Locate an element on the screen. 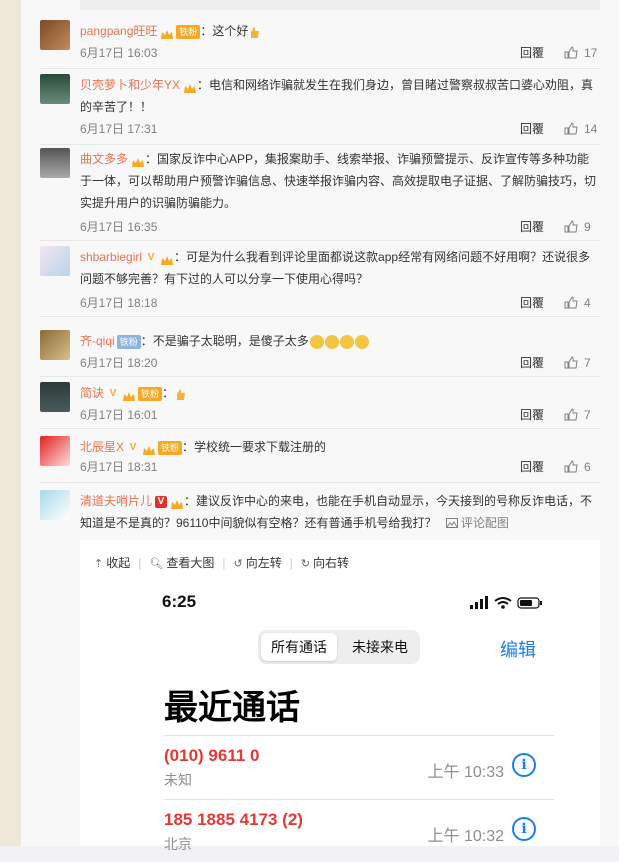  username-link: 贝壳萝卜和少年YX is located at coordinates (130, 85).